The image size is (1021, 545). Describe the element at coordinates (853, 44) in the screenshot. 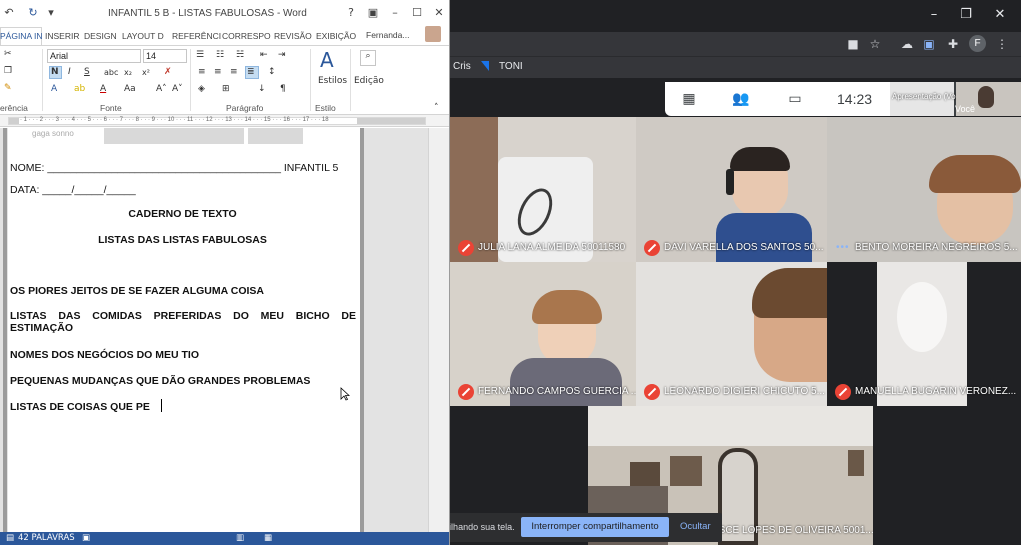

I see `camera-icon: ■` at that location.